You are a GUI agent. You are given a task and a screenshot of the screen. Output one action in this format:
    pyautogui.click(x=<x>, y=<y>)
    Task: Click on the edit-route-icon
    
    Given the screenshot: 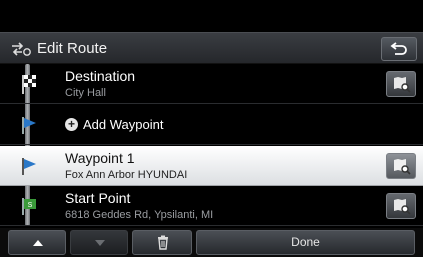 What is the action you would take?
    pyautogui.click(x=21, y=49)
    